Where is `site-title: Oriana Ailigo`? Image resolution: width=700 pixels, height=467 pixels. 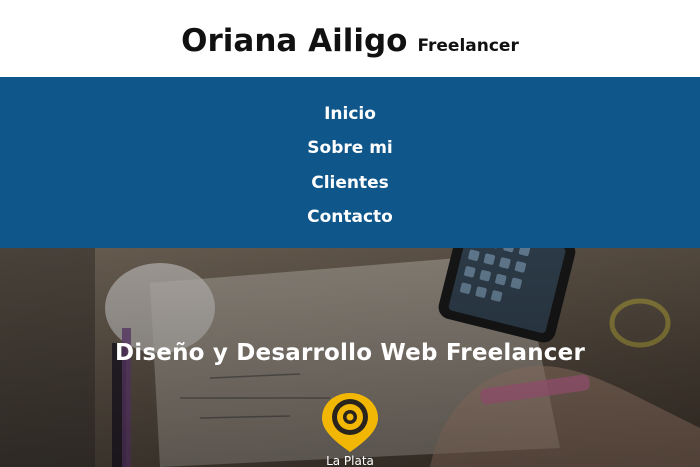
site-title: Oriana Ailigo is located at coordinates (294, 41).